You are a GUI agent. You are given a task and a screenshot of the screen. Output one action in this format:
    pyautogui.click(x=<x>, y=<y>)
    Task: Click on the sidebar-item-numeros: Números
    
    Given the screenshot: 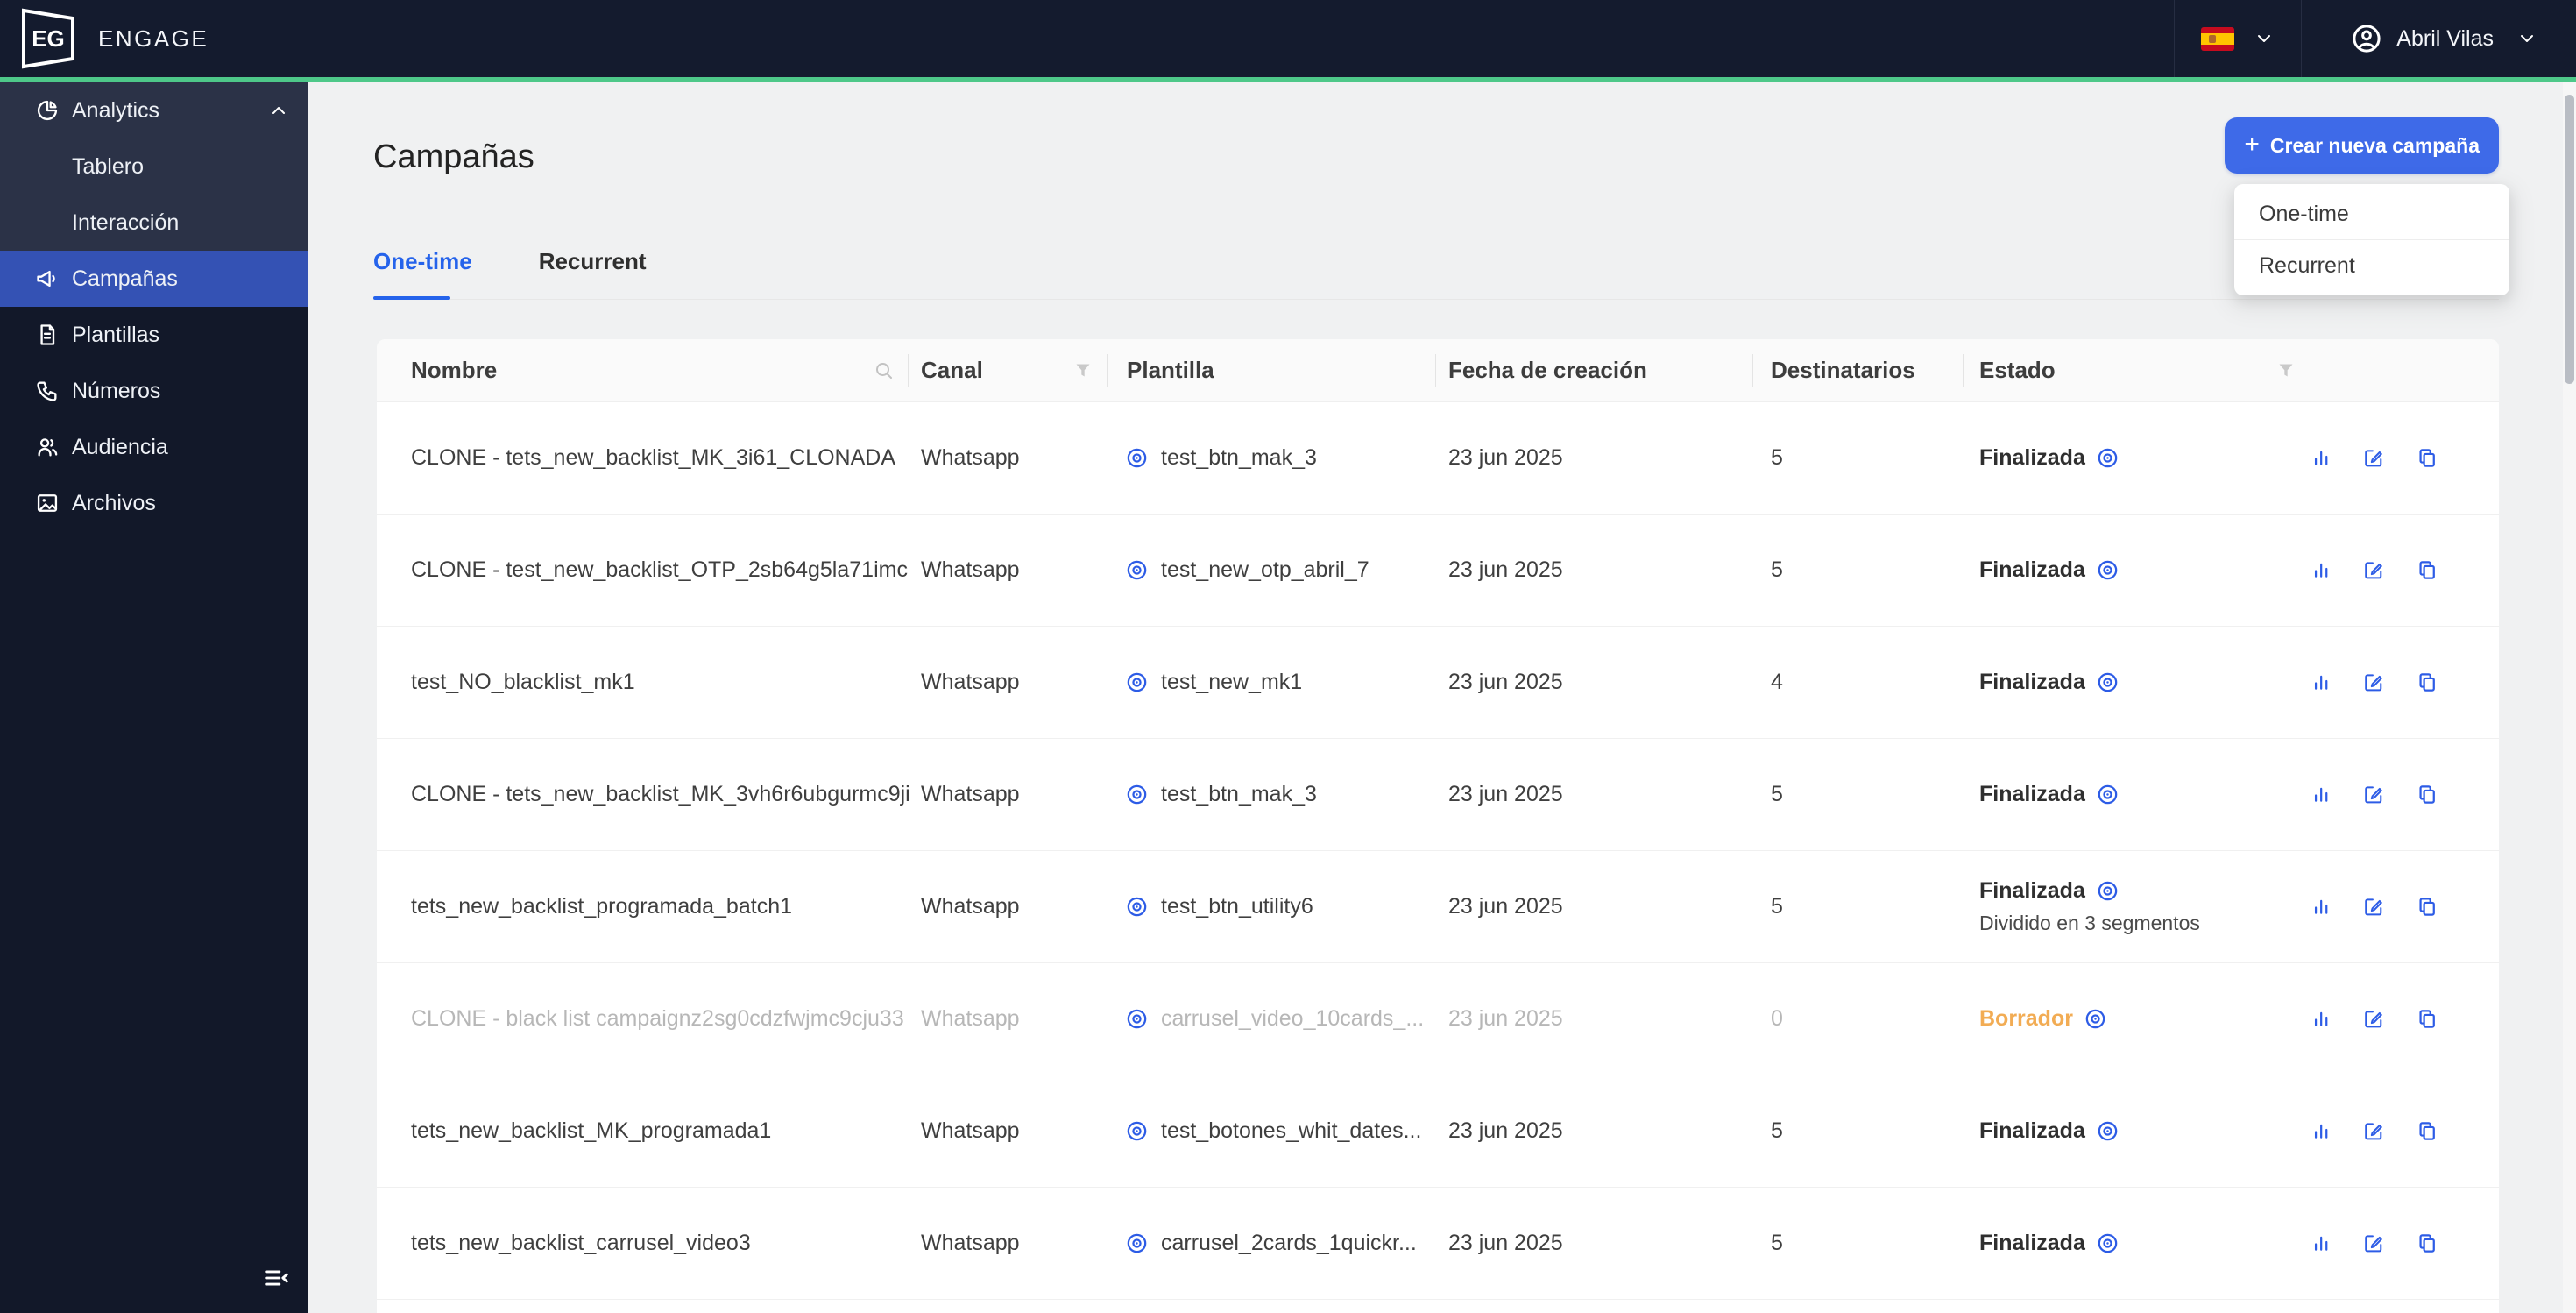 What is the action you would take?
    pyautogui.click(x=154, y=391)
    